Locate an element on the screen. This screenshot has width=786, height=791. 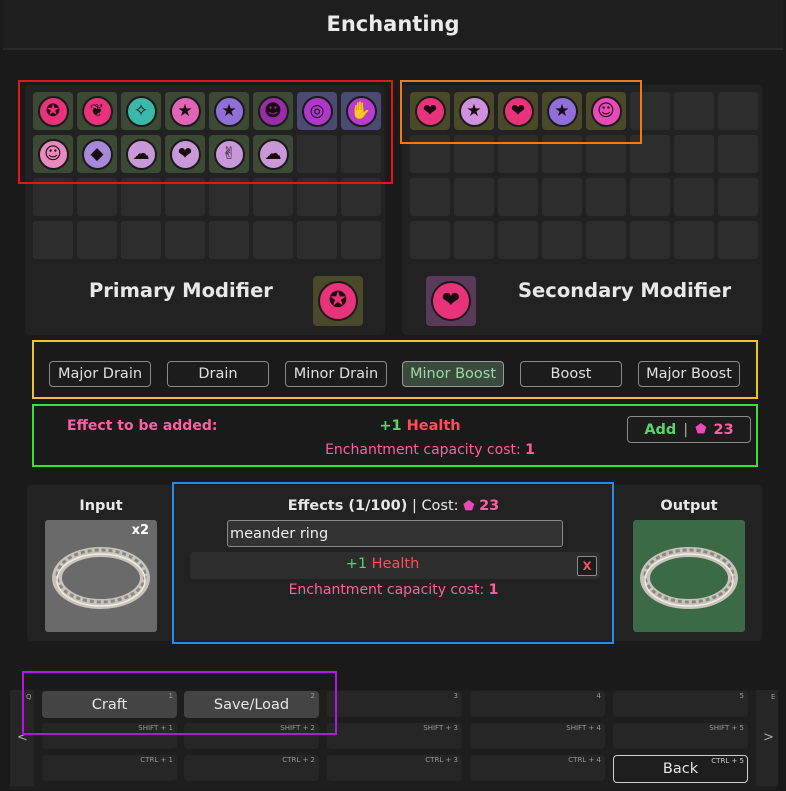
person-icon: ☺ is located at coordinates (606, 111).